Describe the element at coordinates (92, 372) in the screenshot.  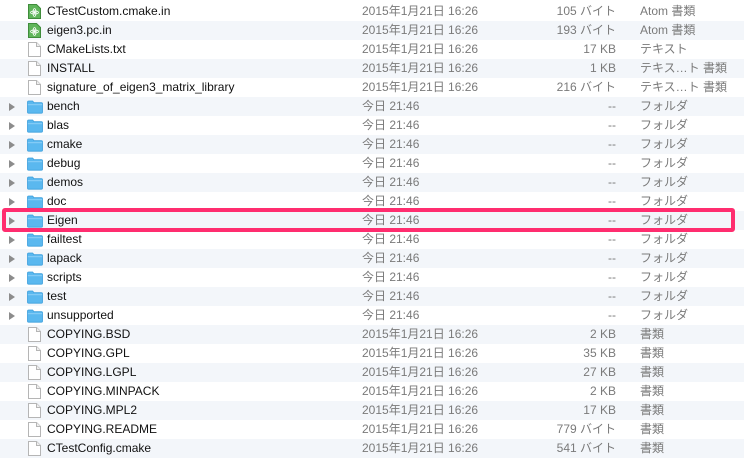
I see `file-name: COPYING.LGPL` at that location.